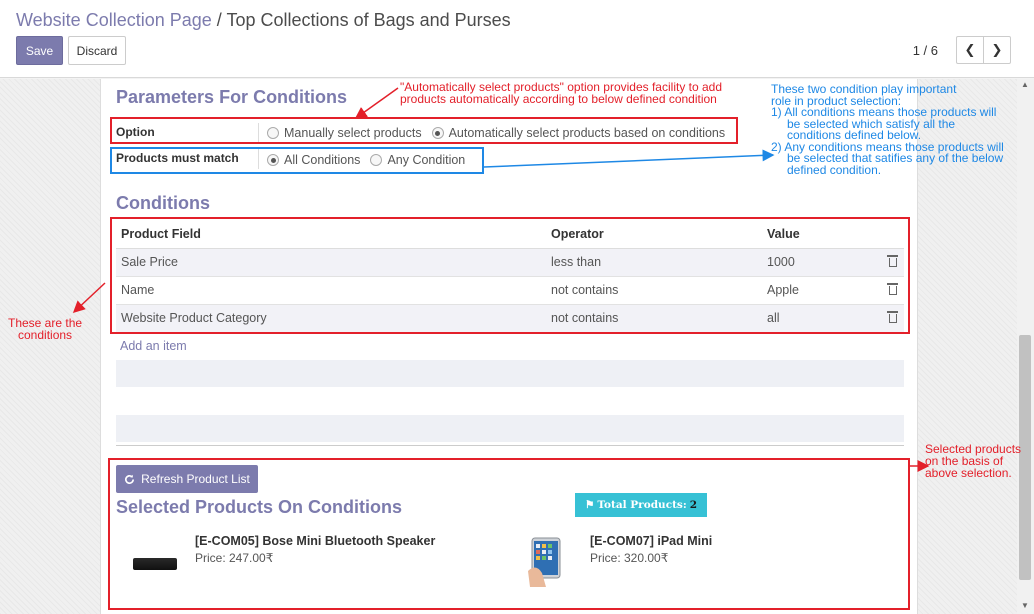  What do you see at coordinates (1025, 605) in the screenshot?
I see `scroll-down-arrow-icon: ▼` at bounding box center [1025, 605].